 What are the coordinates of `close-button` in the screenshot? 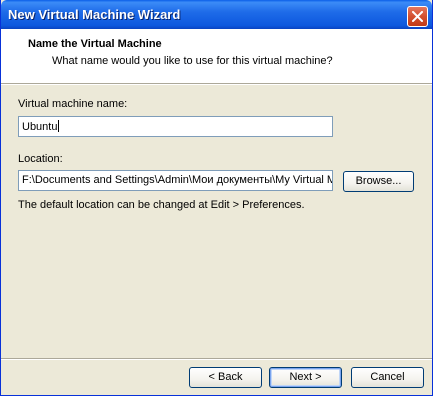 It's located at (417, 16).